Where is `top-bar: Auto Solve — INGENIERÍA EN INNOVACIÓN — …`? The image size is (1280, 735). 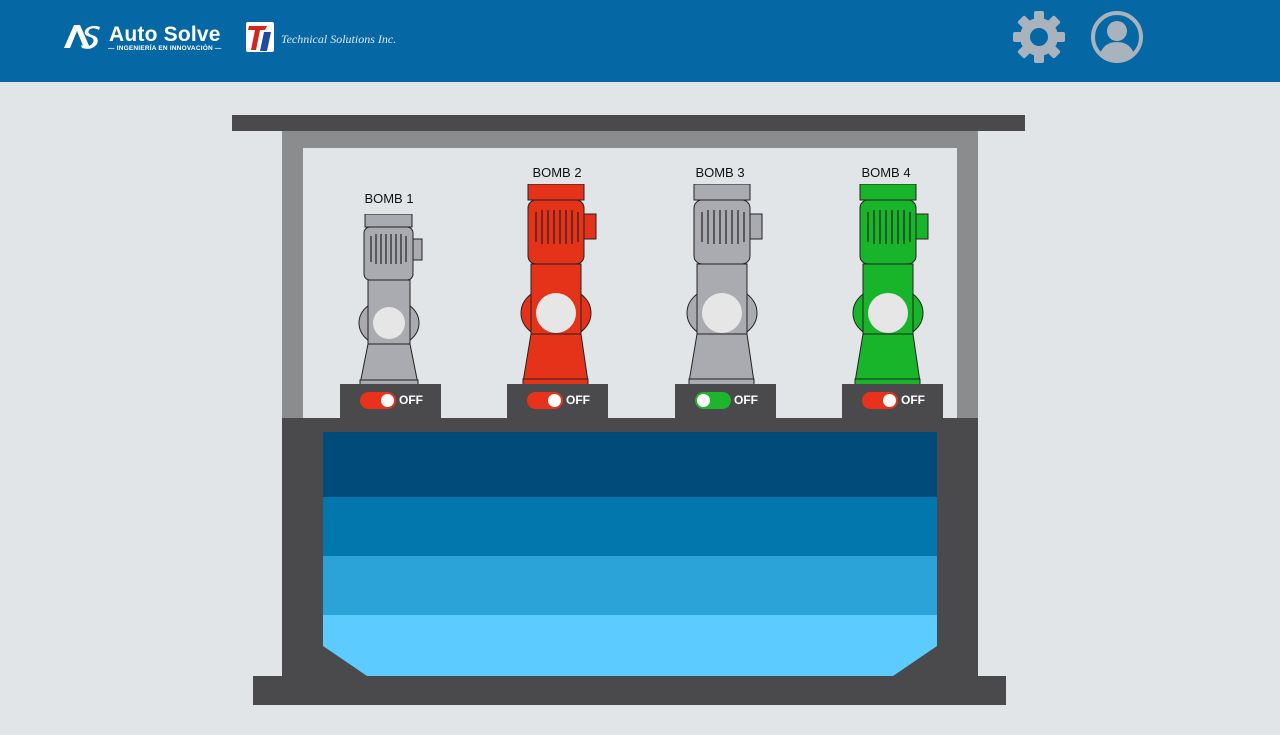
top-bar: Auto Solve — INGENIERÍA EN INNOVACIÓN — … is located at coordinates (640, 41).